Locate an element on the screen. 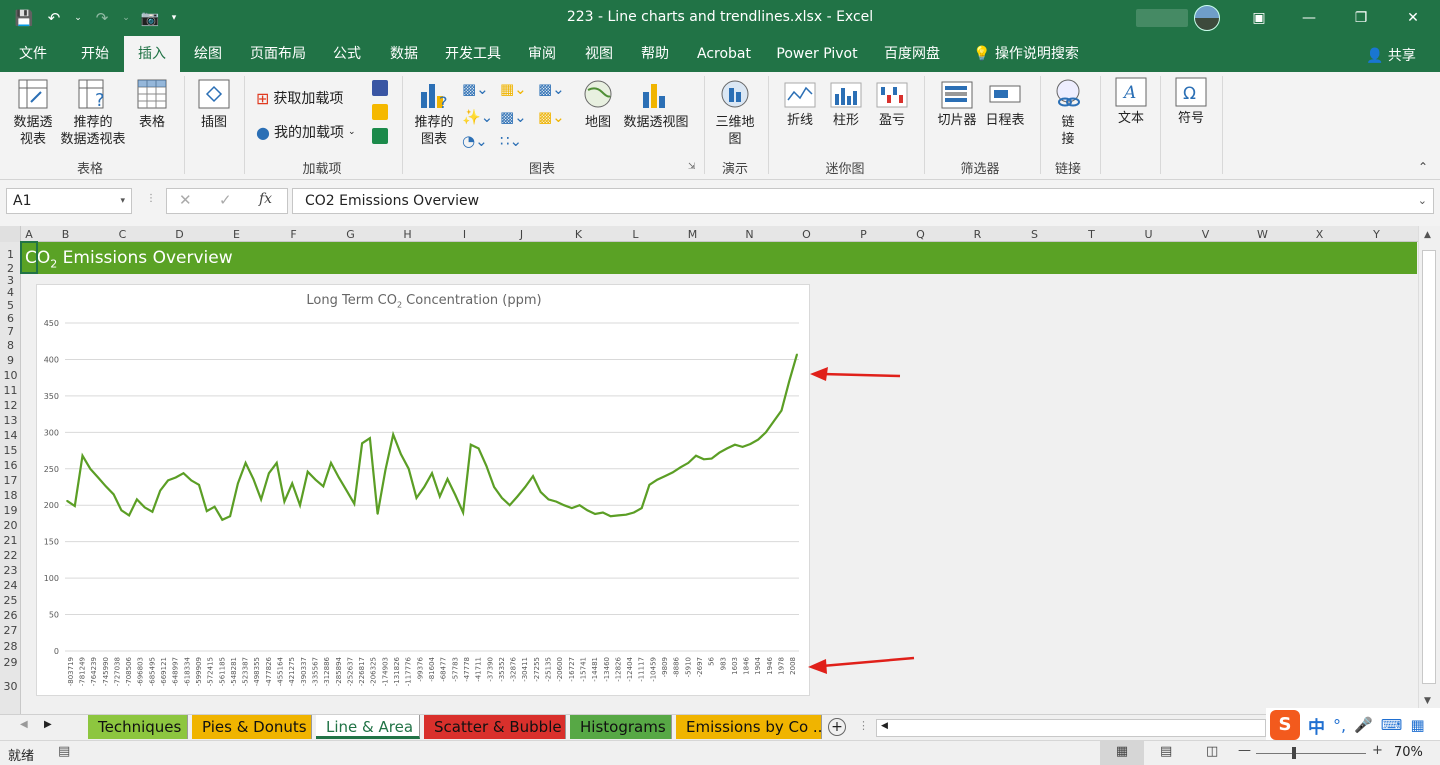 This screenshot has height=765, width=1440. camera-icon: 📷 is located at coordinates (150, 18).